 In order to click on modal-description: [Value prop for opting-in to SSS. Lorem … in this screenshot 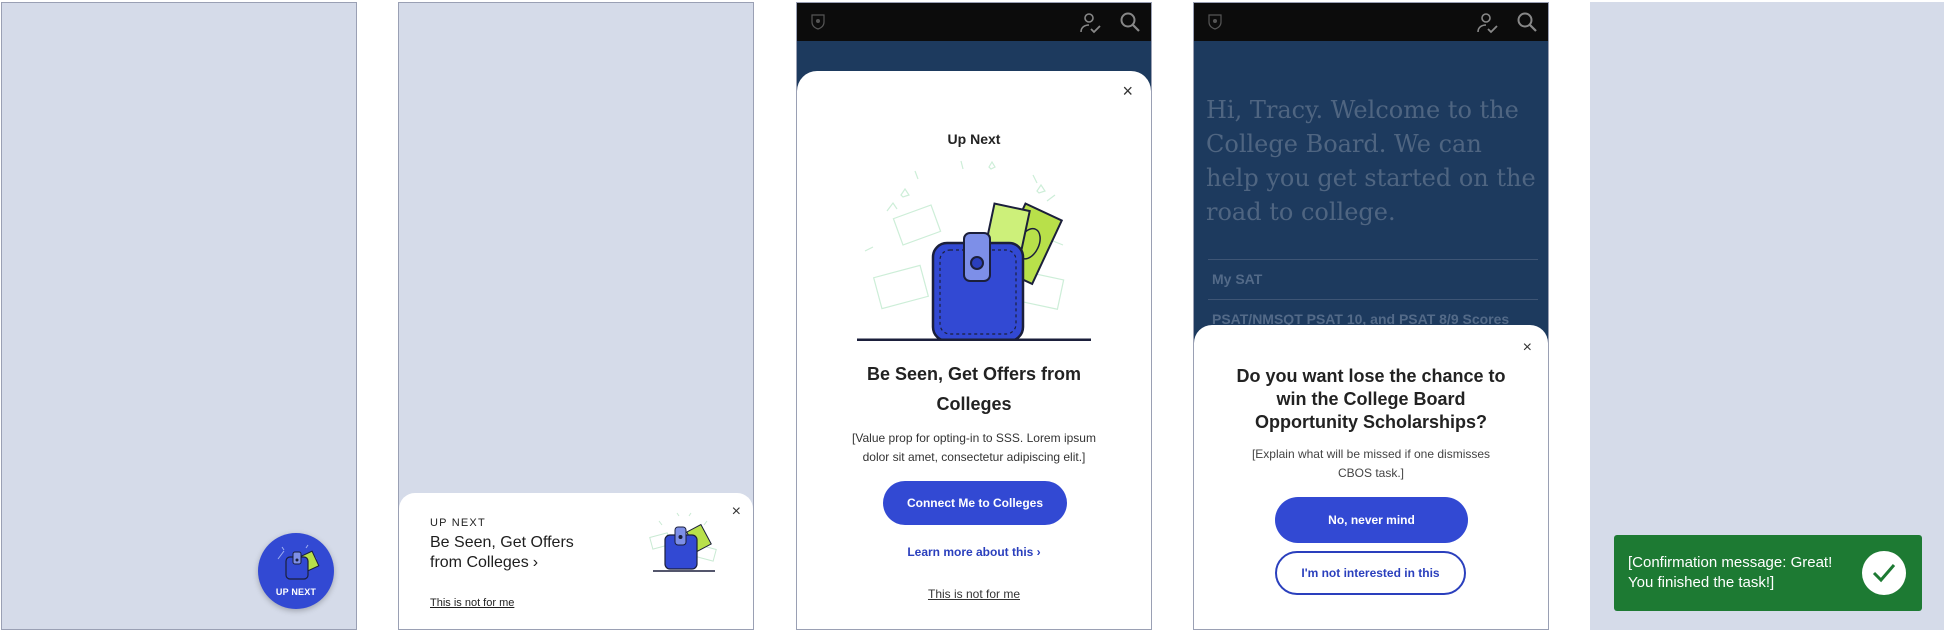, I will do `click(974, 447)`.